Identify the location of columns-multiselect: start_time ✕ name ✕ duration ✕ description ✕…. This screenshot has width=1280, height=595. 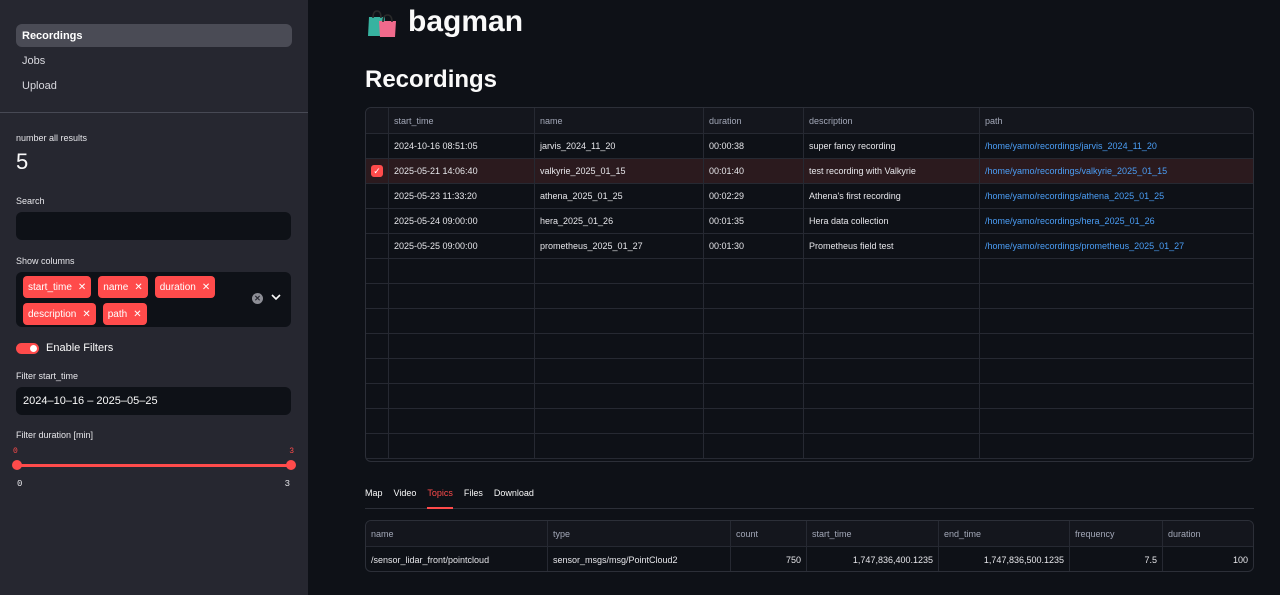
(153, 299).